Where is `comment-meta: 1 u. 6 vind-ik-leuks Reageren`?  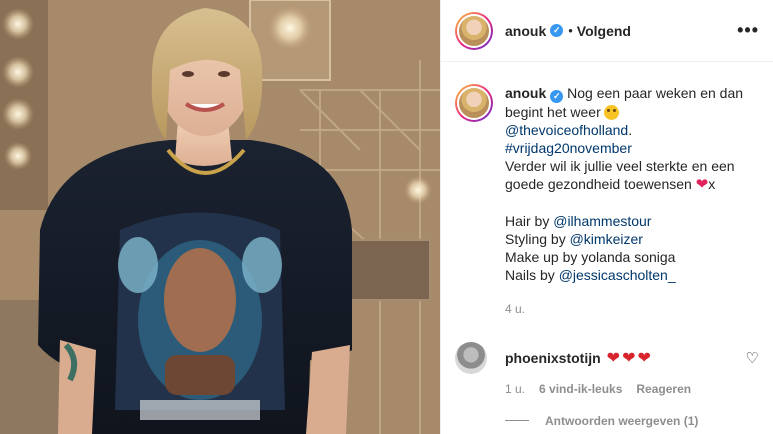
comment-meta: 1 u. 6 vind-ik-leuks Reageren is located at coordinates (607, 385).